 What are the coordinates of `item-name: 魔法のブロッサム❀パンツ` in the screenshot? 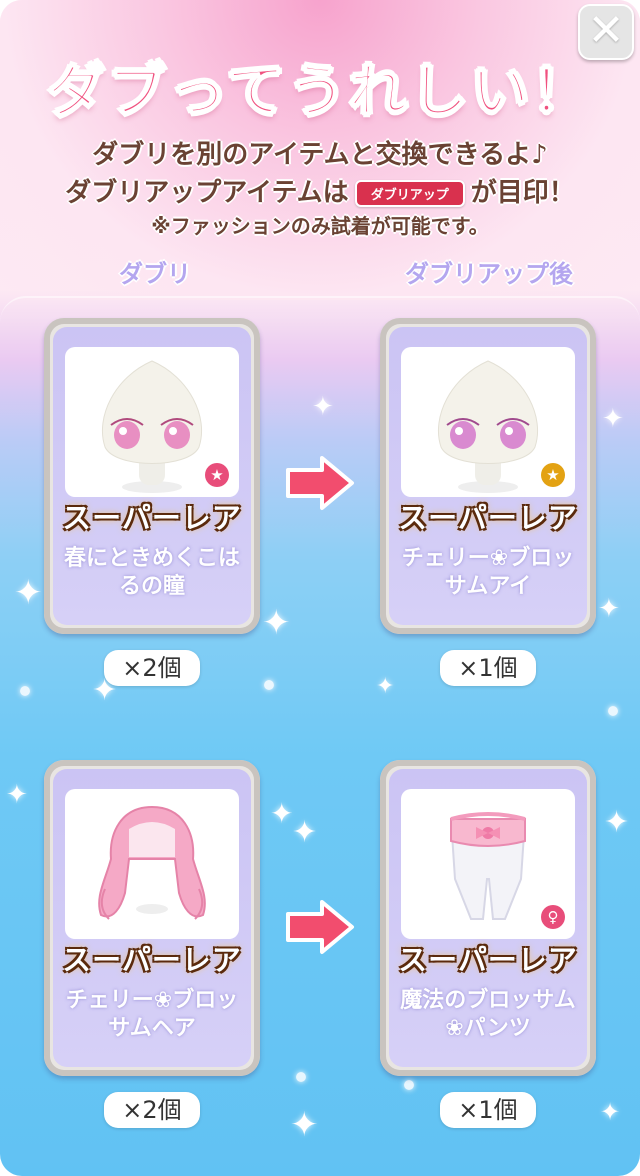 It's located at (488, 1014).